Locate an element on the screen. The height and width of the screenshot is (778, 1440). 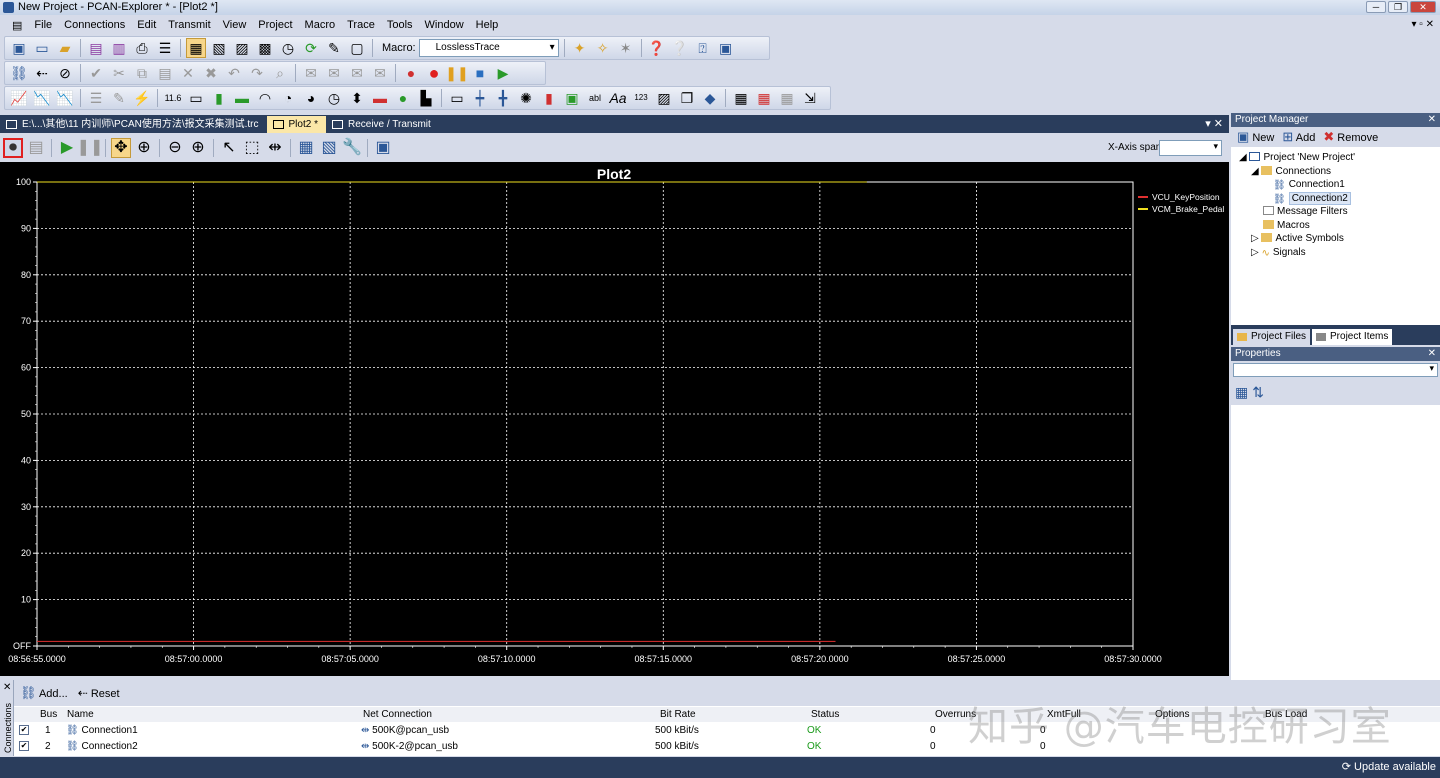
update-available: ⟳ Update available is located at coordinates (1389, 767).